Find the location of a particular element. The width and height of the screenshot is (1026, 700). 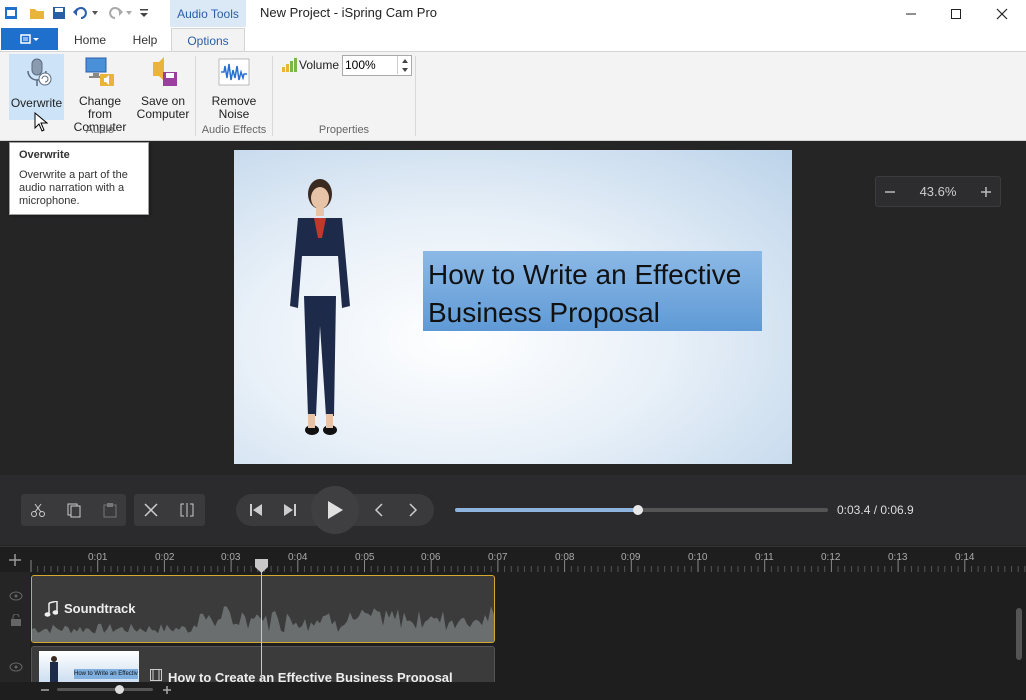

paste-button is located at coordinates (110, 510).